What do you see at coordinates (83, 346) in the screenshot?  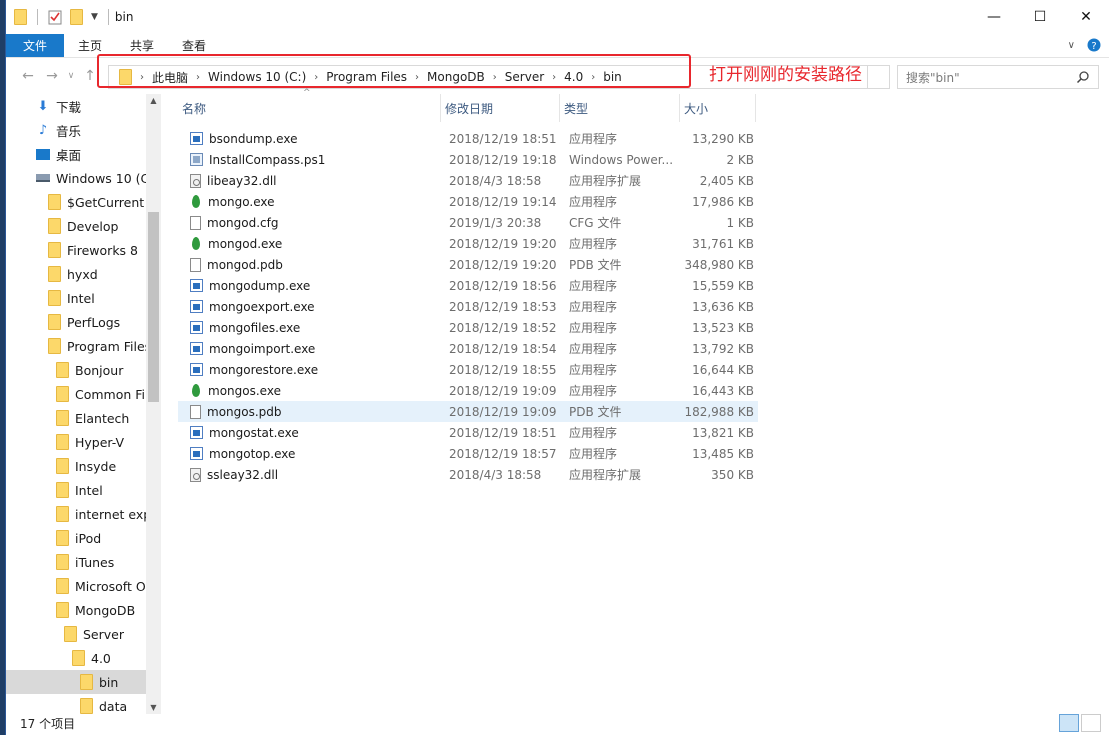 I see `tree-item: Program Files` at bounding box center [83, 346].